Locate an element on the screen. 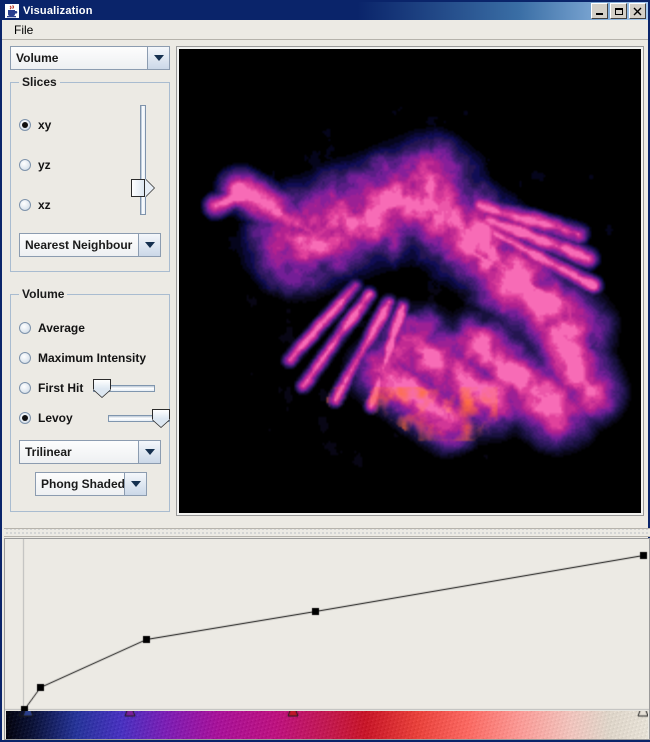 The image size is (650, 742). slice-slider-track is located at coordinates (143, 160).